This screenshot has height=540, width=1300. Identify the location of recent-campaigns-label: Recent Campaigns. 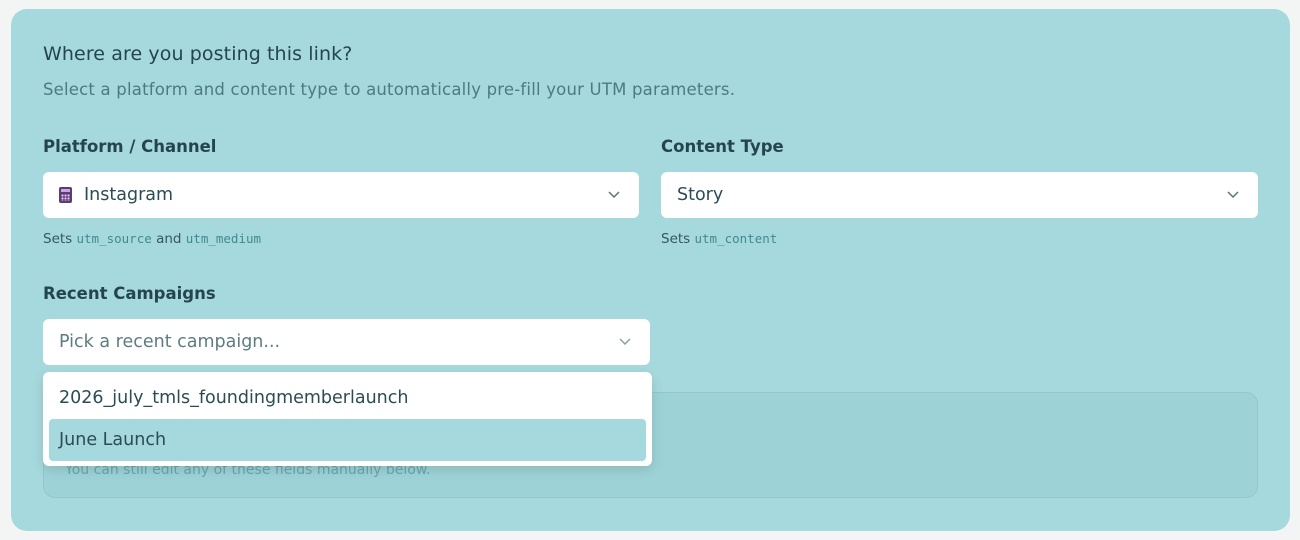
(129, 293).